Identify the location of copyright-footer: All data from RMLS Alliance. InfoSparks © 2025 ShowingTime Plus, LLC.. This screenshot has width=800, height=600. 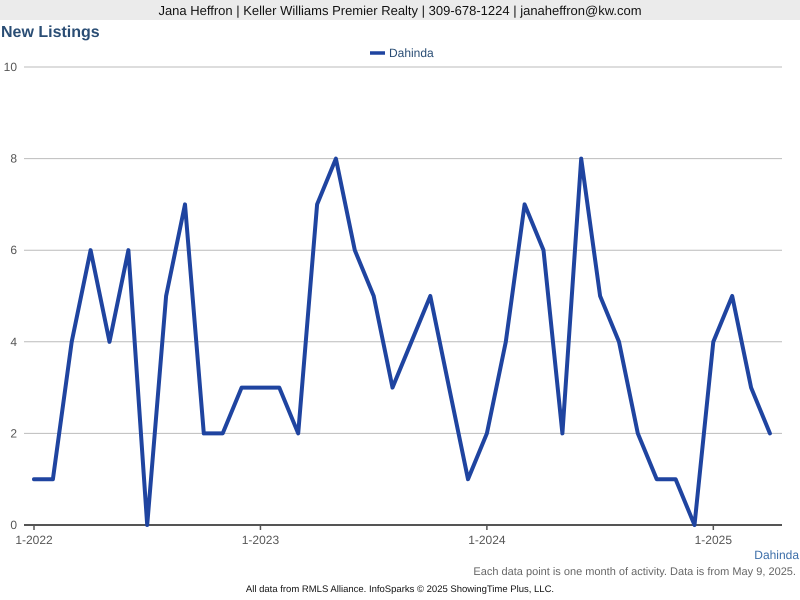
(400, 589).